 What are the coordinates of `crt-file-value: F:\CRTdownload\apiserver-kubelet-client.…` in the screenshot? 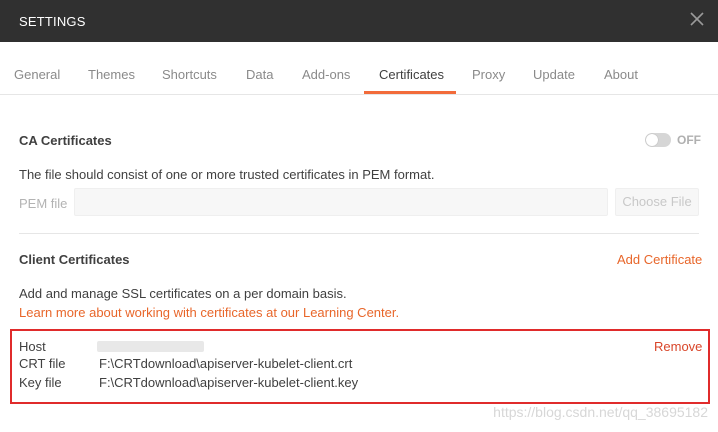 It's located at (226, 363).